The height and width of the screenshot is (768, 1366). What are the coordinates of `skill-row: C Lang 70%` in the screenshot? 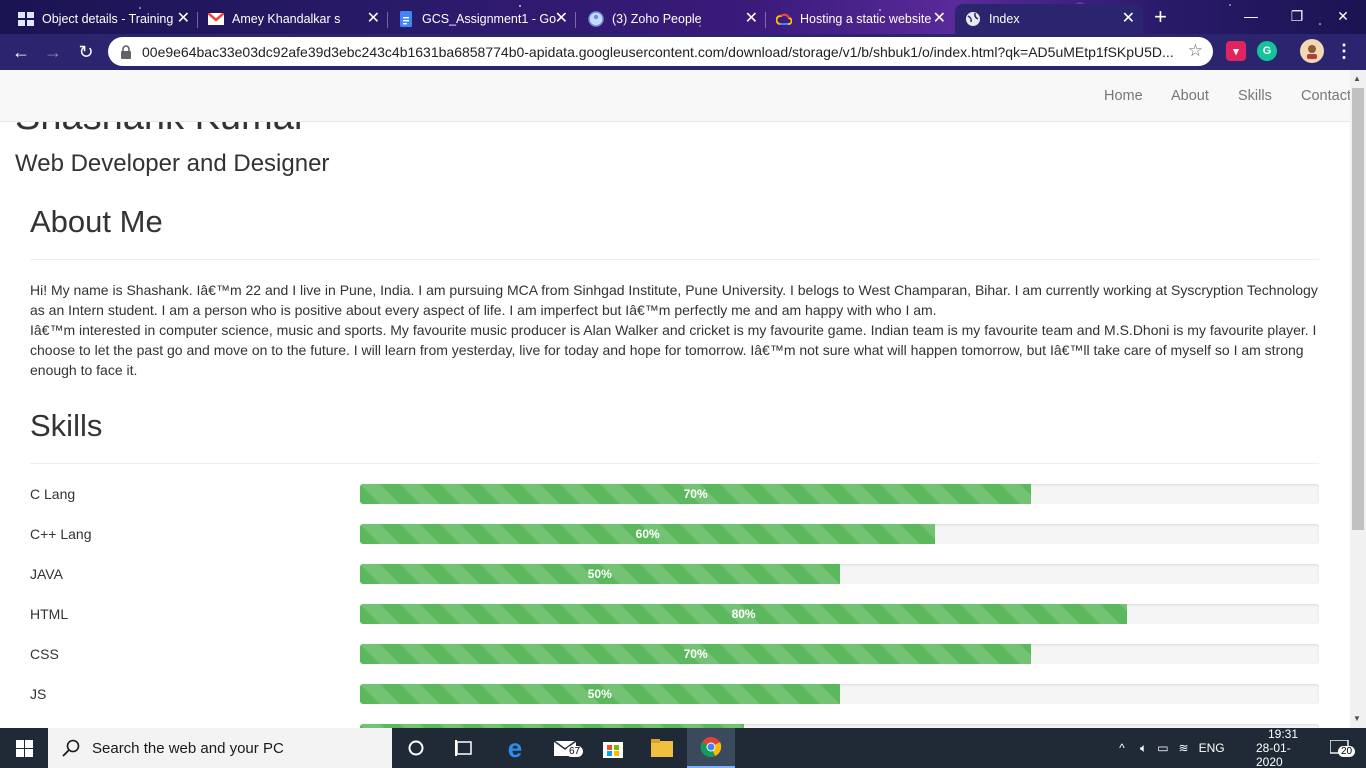 It's located at (674, 494).